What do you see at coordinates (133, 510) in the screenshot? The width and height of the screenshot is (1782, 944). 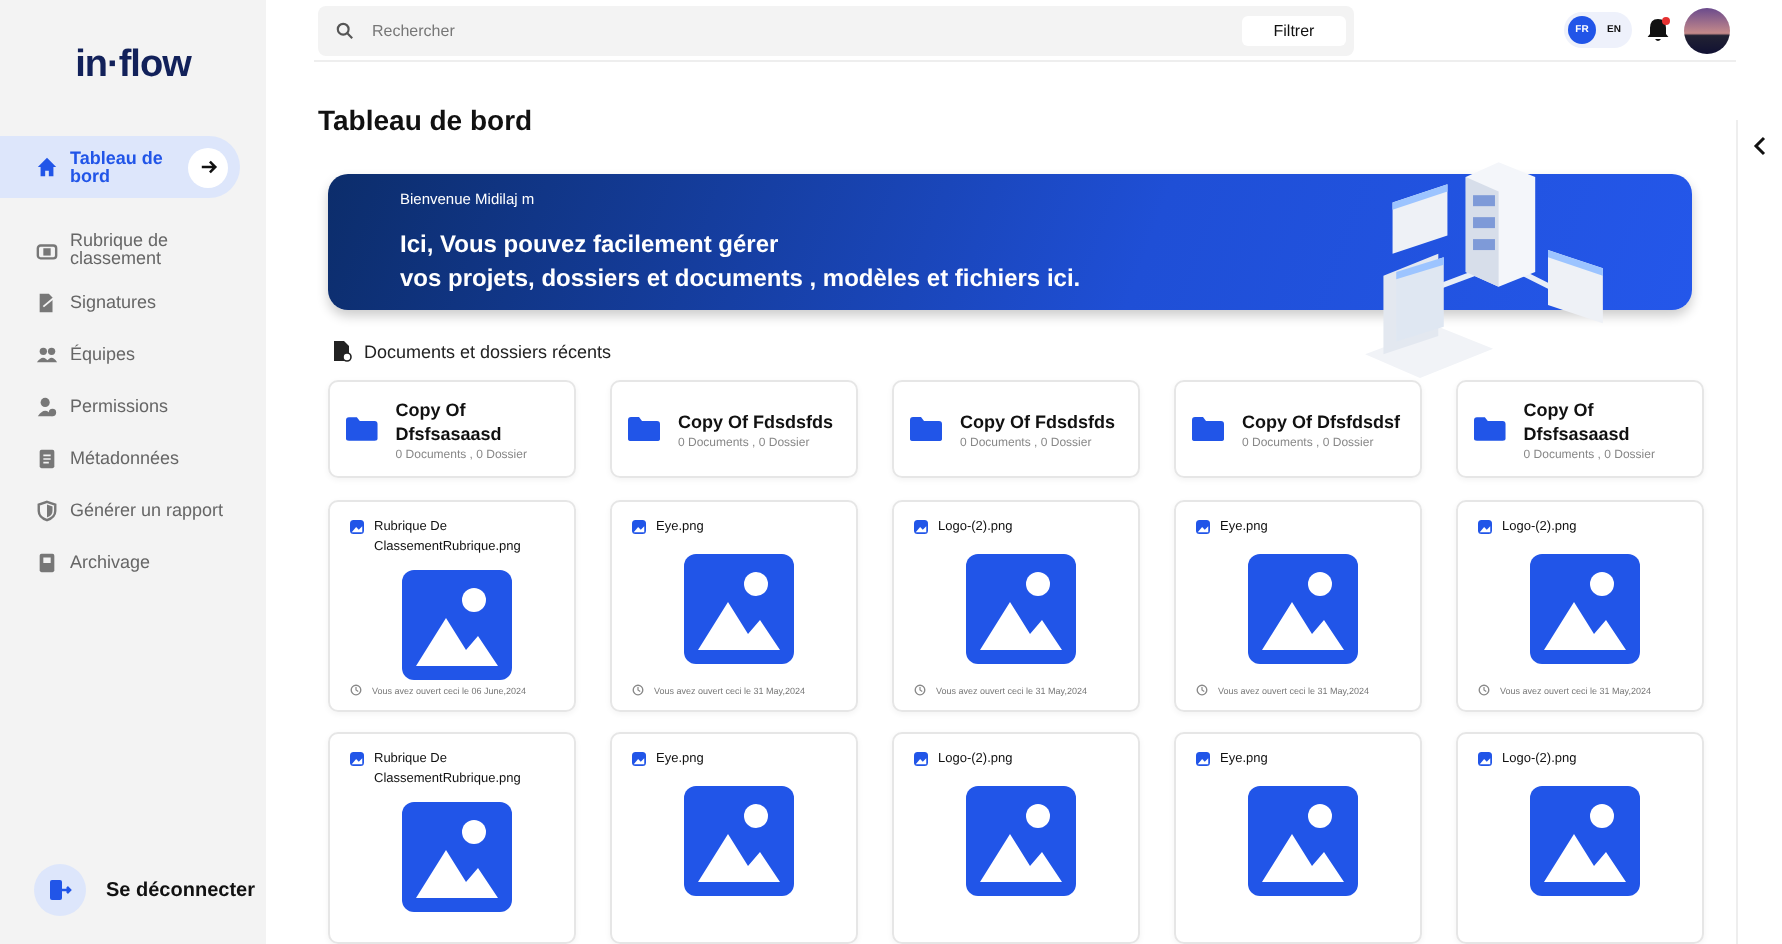 I see `sidebar-item: Générer un rapport` at bounding box center [133, 510].